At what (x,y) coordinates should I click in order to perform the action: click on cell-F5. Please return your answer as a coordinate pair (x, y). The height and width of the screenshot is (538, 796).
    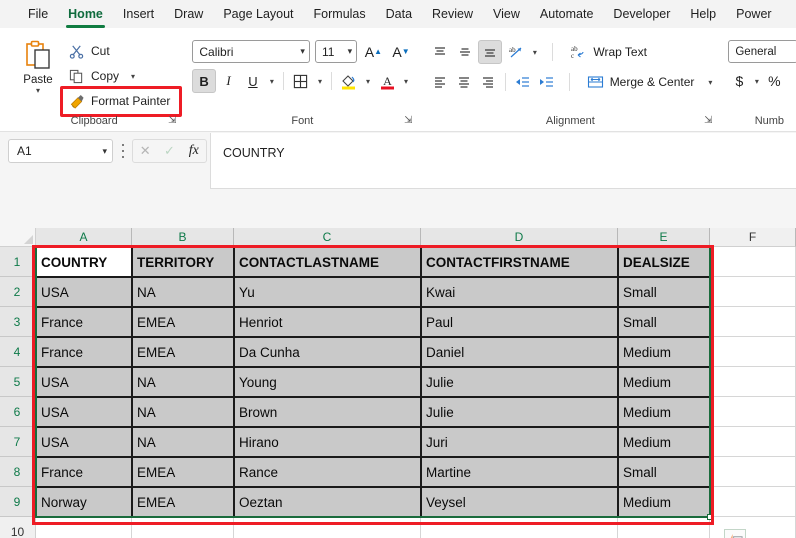
    Looking at the image, I should click on (753, 382).